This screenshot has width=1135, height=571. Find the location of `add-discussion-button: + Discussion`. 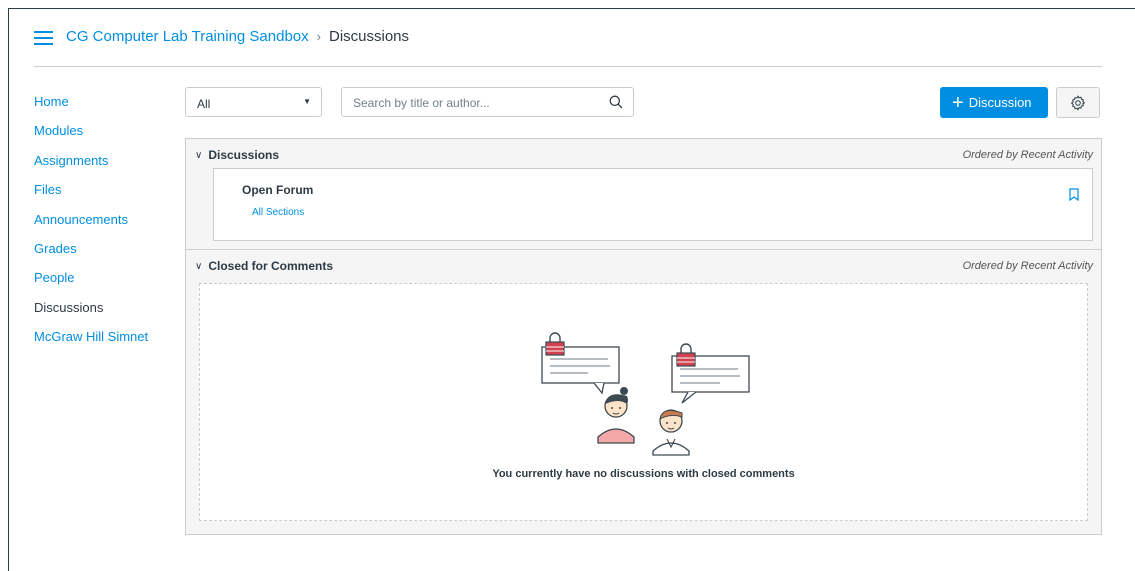

add-discussion-button: + Discussion is located at coordinates (994, 102).